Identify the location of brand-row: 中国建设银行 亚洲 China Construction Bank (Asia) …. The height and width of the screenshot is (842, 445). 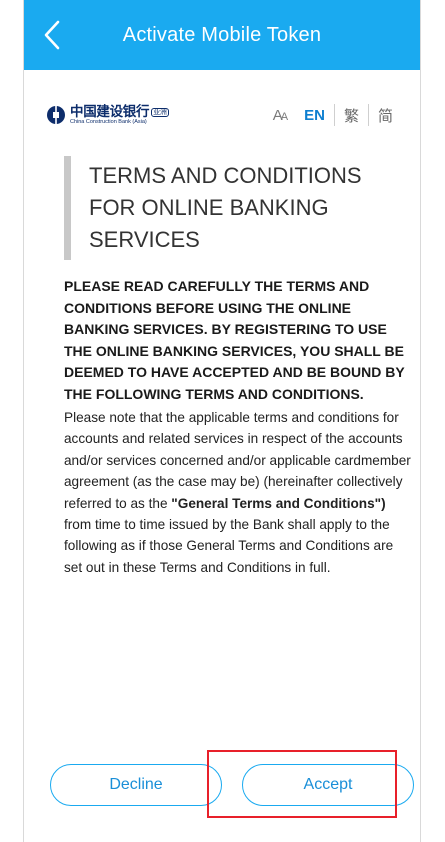
(224, 115).